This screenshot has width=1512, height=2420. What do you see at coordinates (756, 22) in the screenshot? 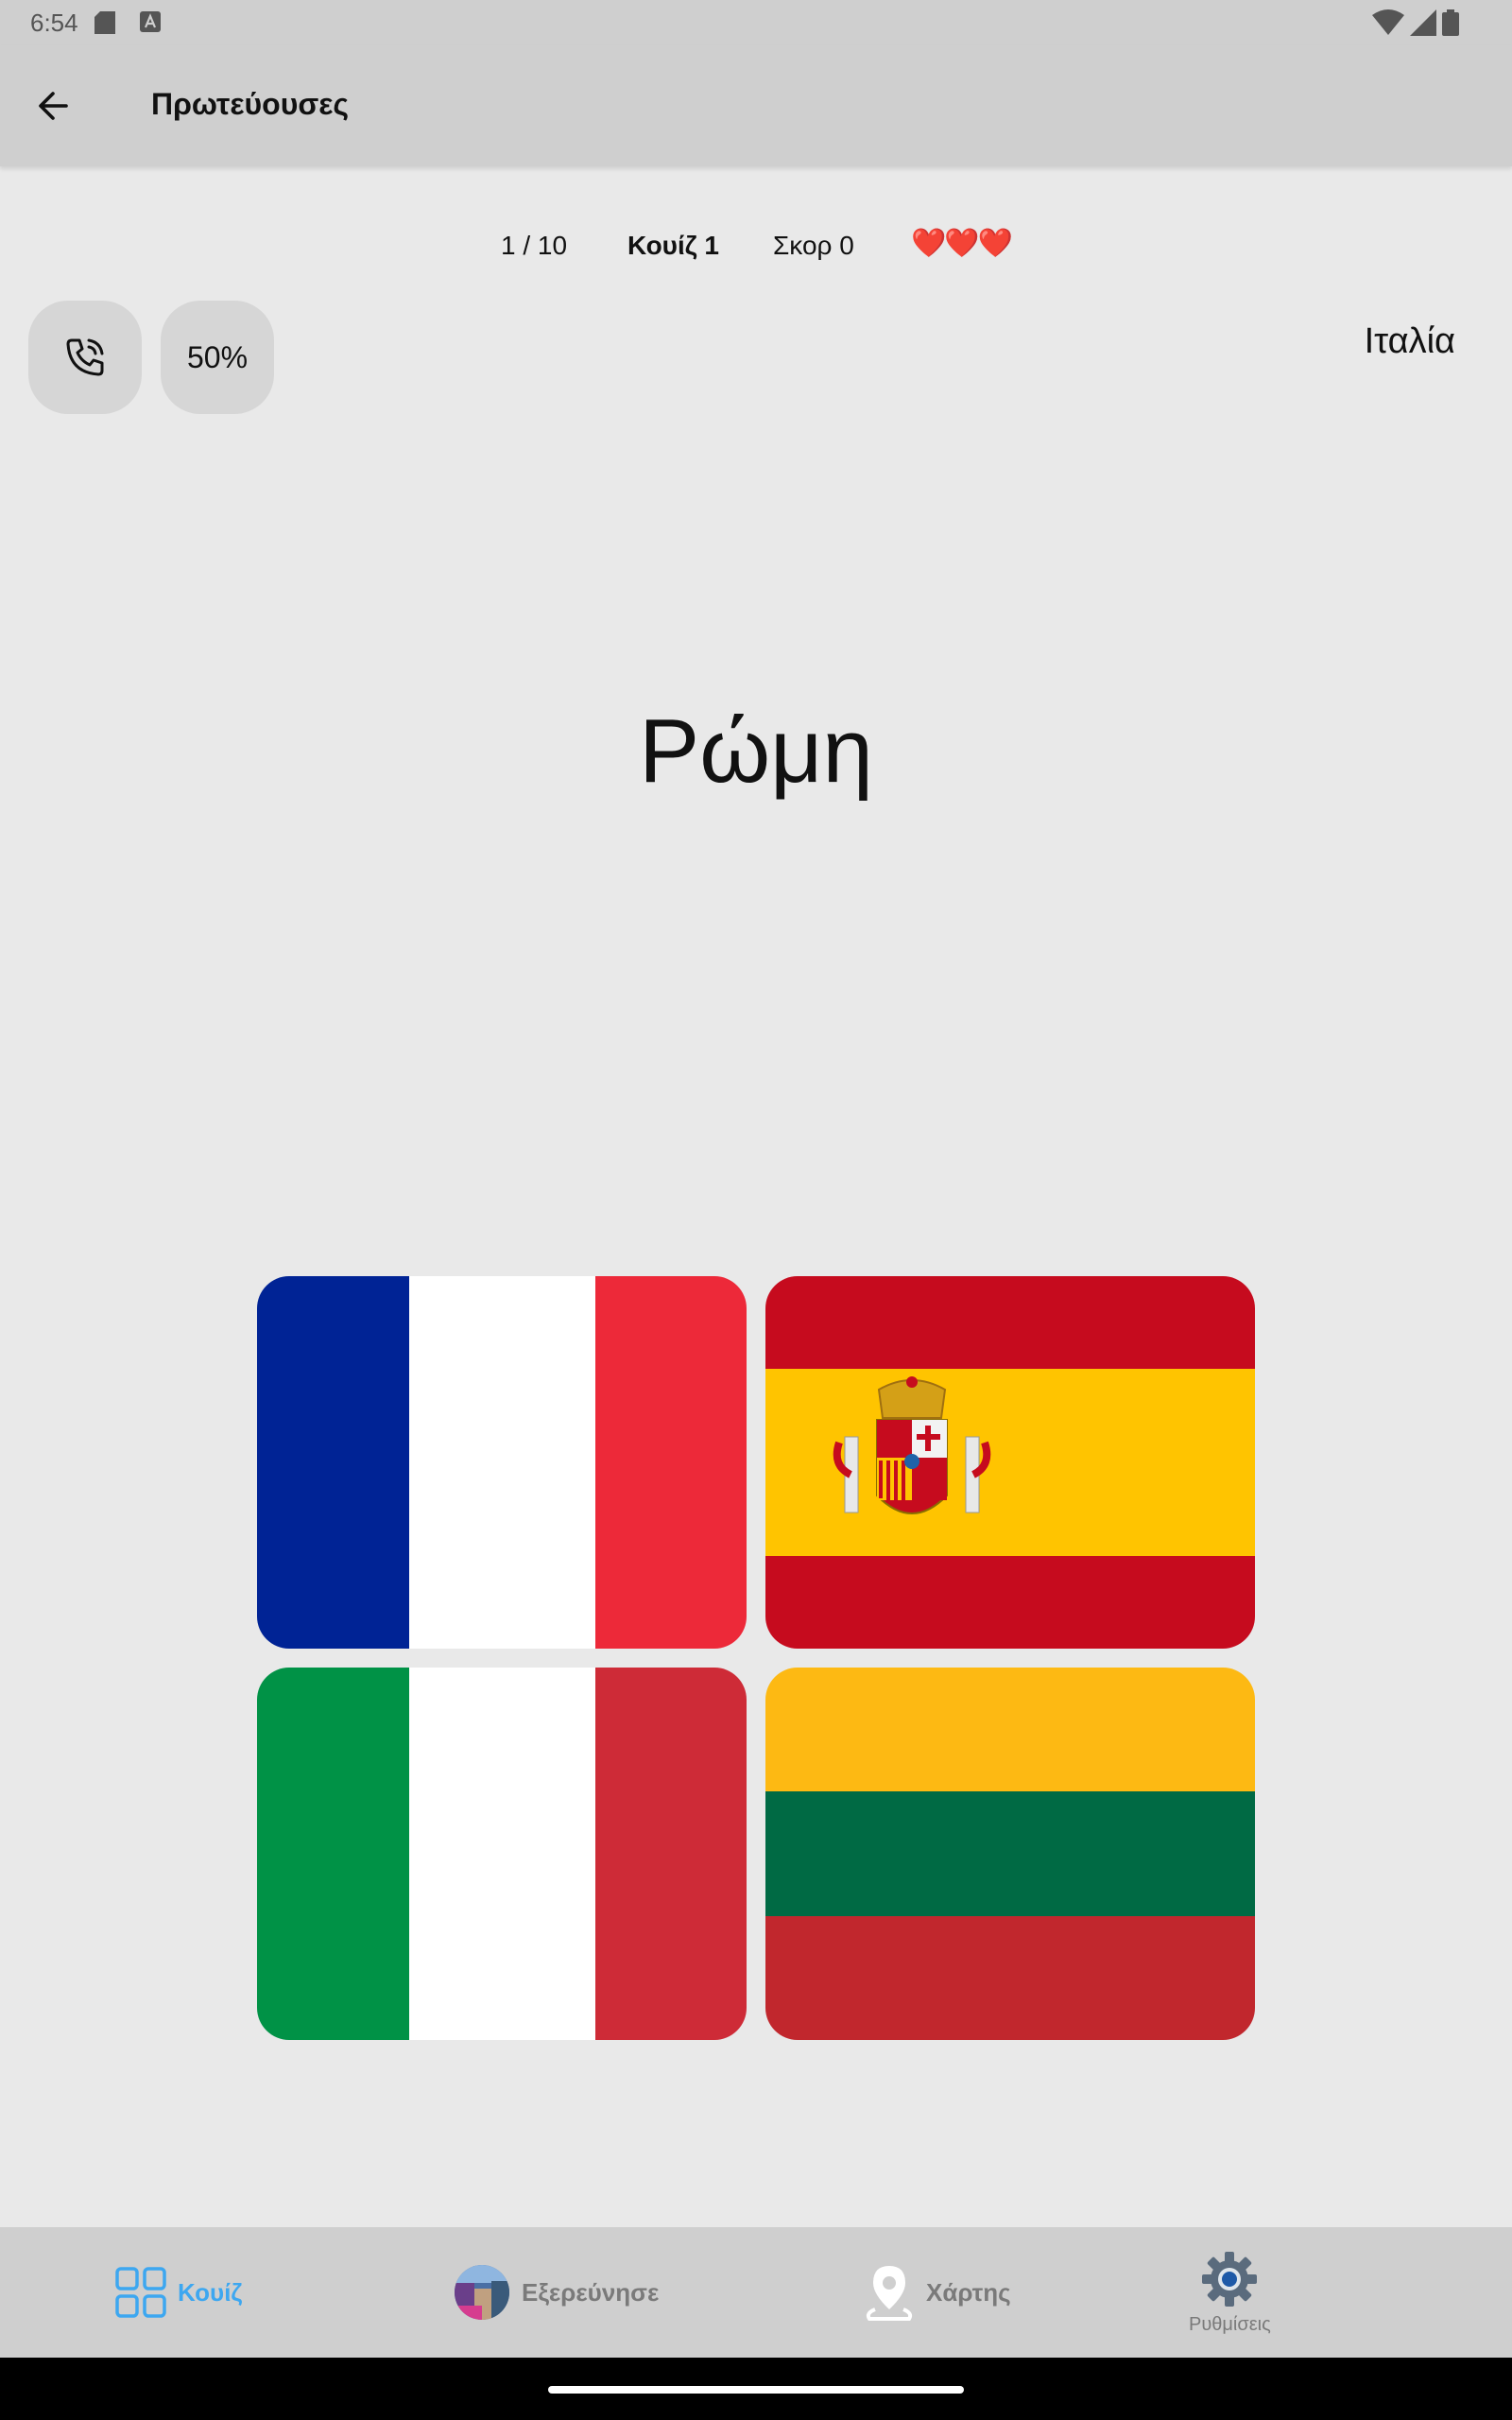
I see `status-bar: 6:54` at bounding box center [756, 22].